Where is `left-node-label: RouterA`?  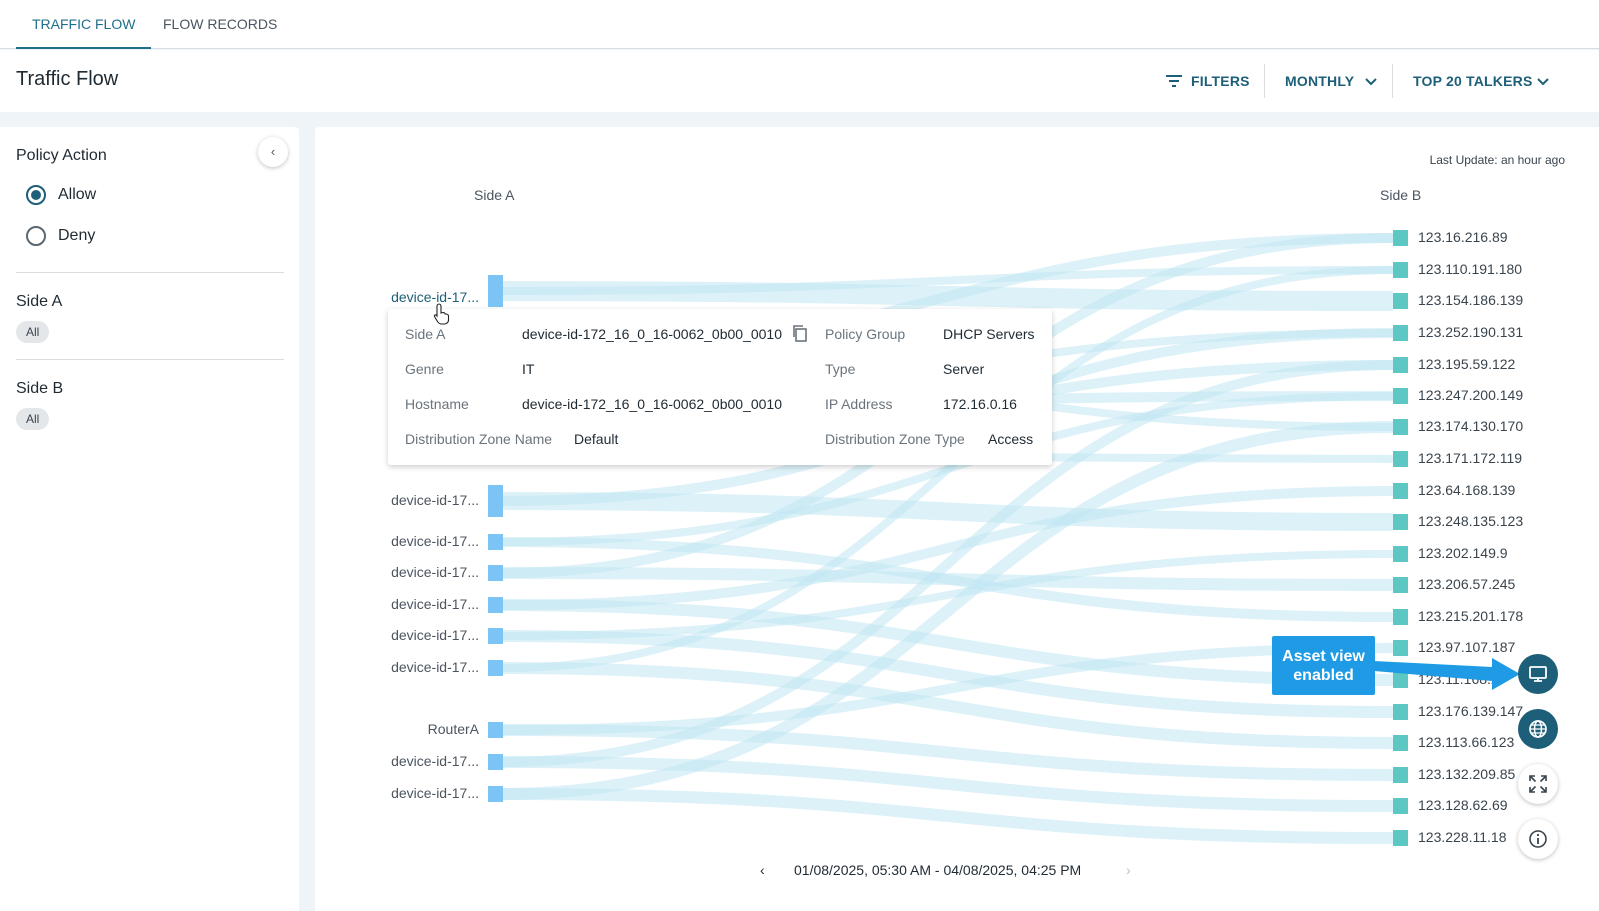
left-node-label: RouterA is located at coordinates (397, 729).